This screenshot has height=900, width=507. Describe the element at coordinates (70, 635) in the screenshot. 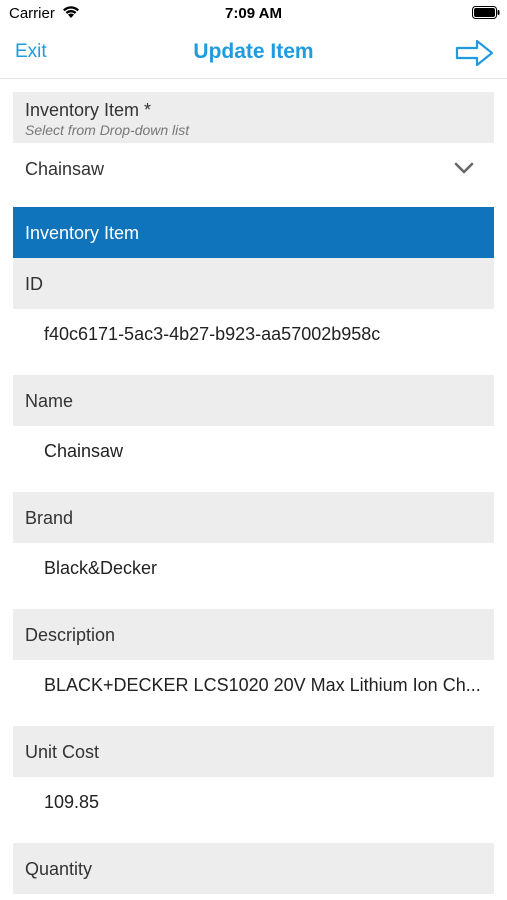

I see `field-label-text: Description` at that location.